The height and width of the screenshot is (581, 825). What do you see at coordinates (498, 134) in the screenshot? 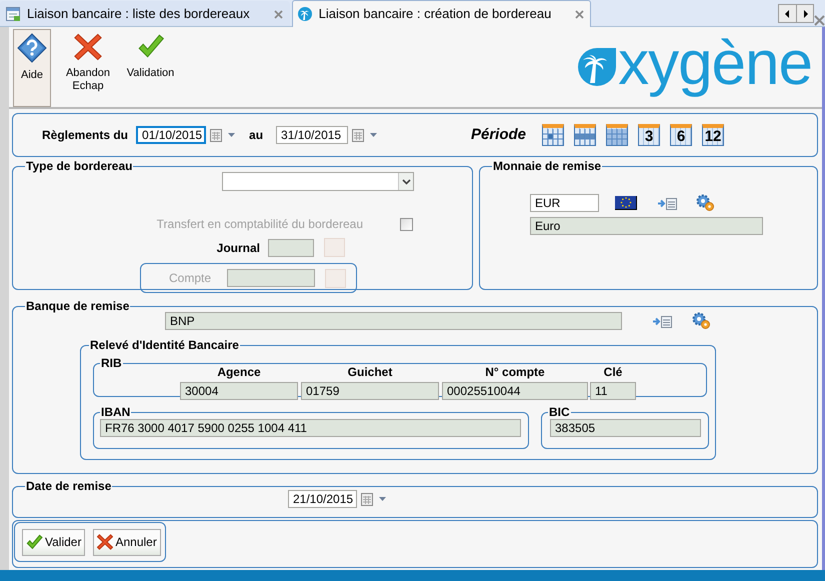
I see `section-title: Période` at bounding box center [498, 134].